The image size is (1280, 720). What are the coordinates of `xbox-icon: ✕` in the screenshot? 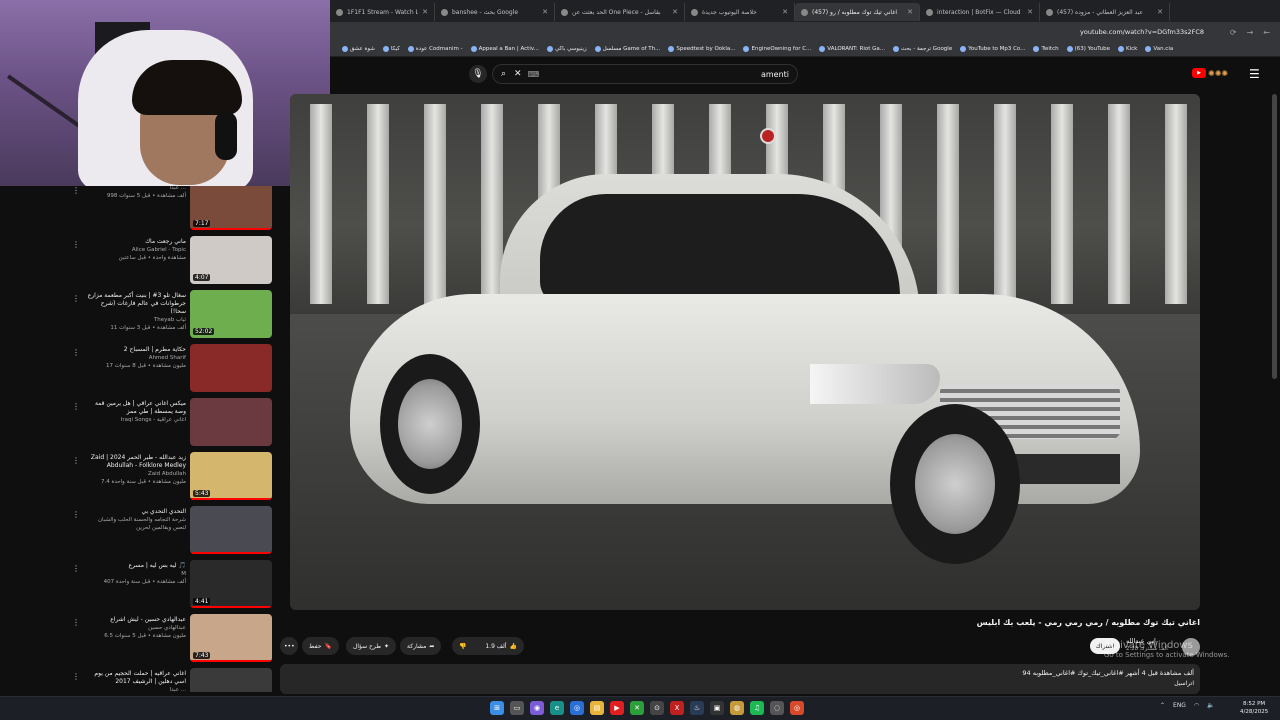 It's located at (637, 708).